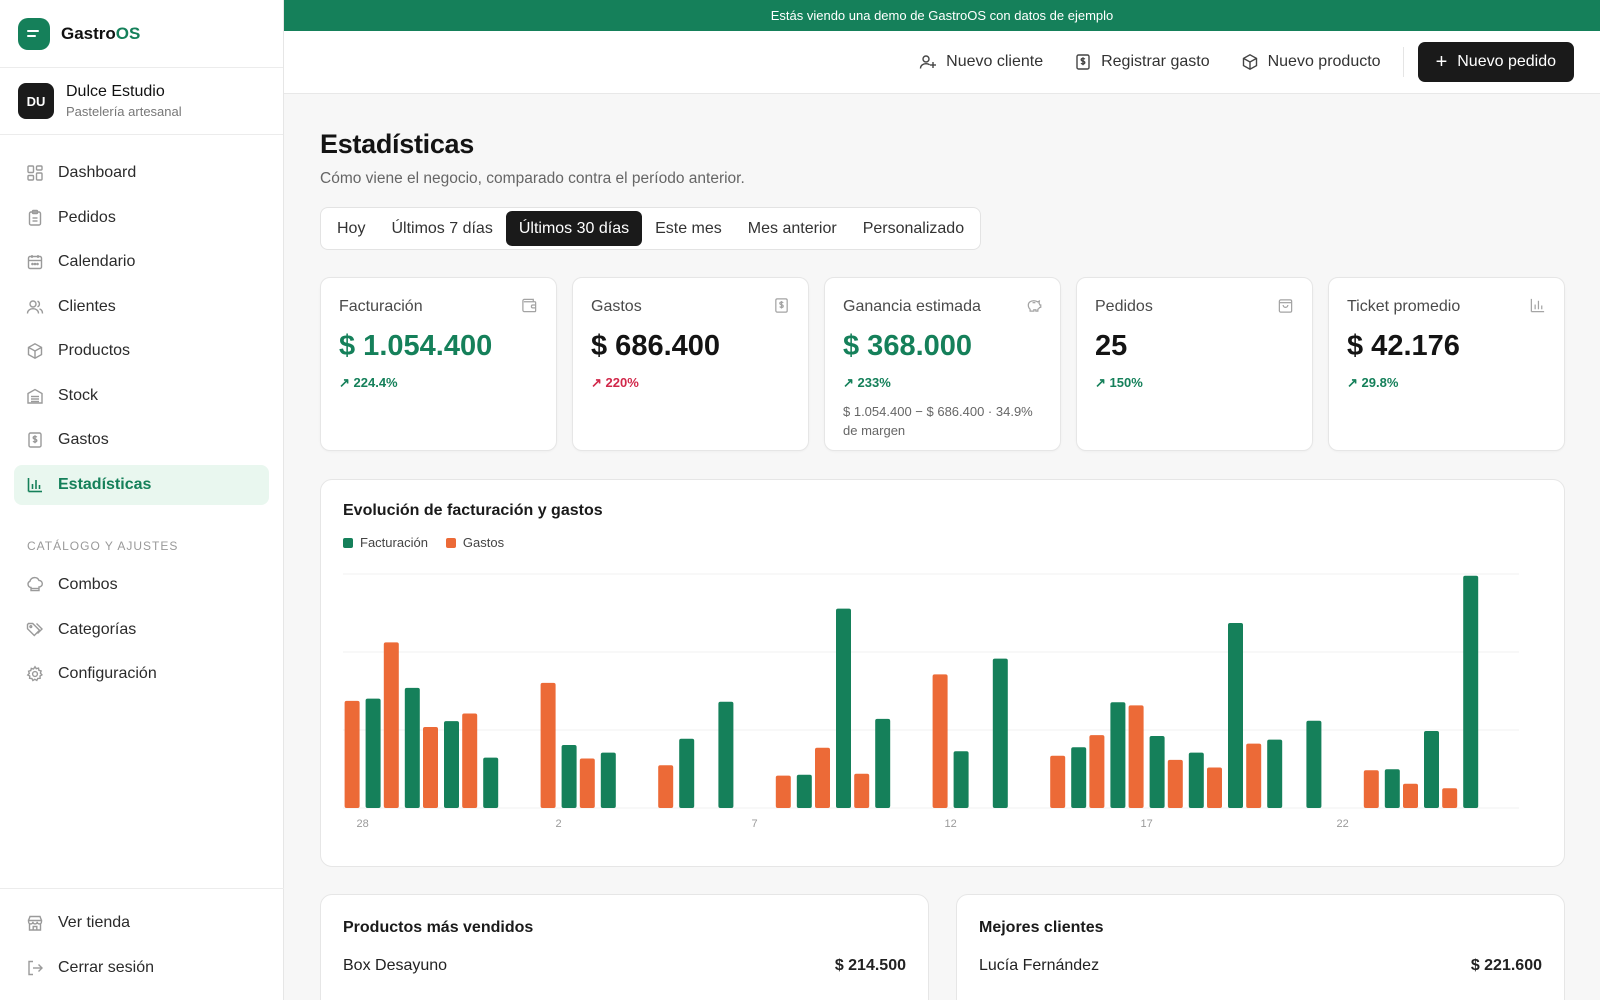  What do you see at coordinates (1324, 61) in the screenshot?
I see `new-product-label: Nuevo producto` at bounding box center [1324, 61].